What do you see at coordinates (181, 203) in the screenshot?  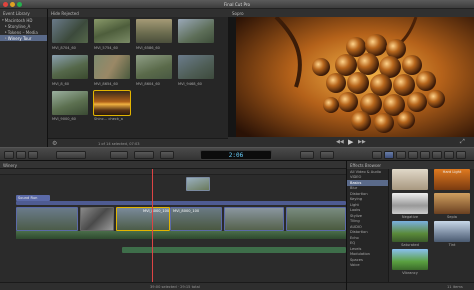 I see `title-clip` at bounding box center [181, 203].